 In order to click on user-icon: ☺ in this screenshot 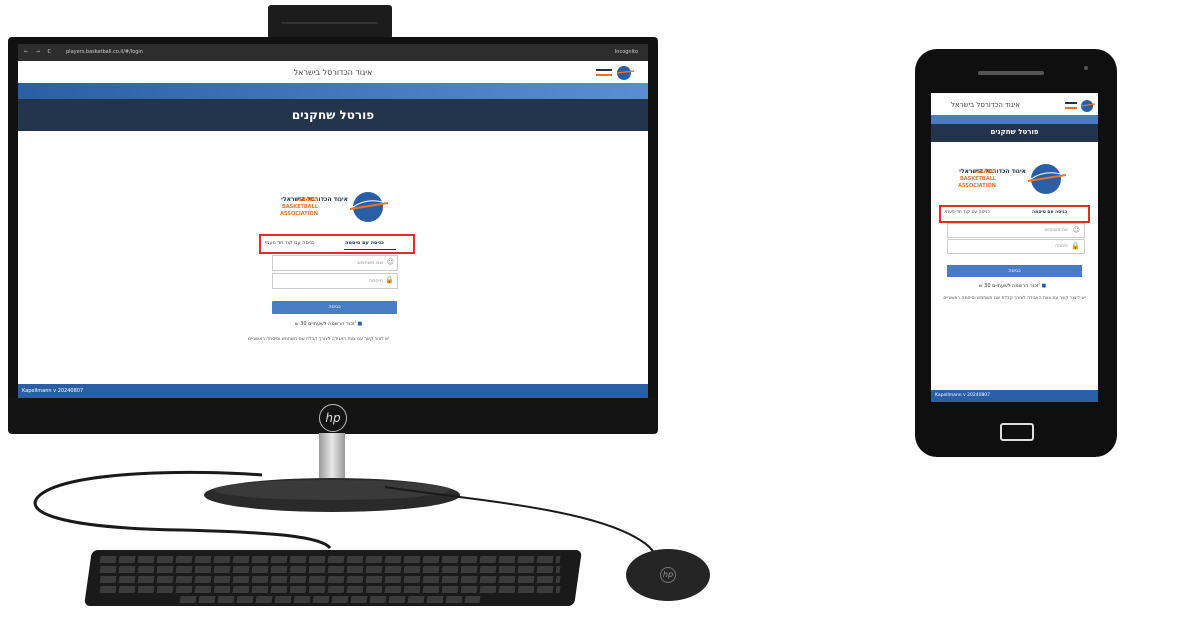, I will do `click(390, 262)`.